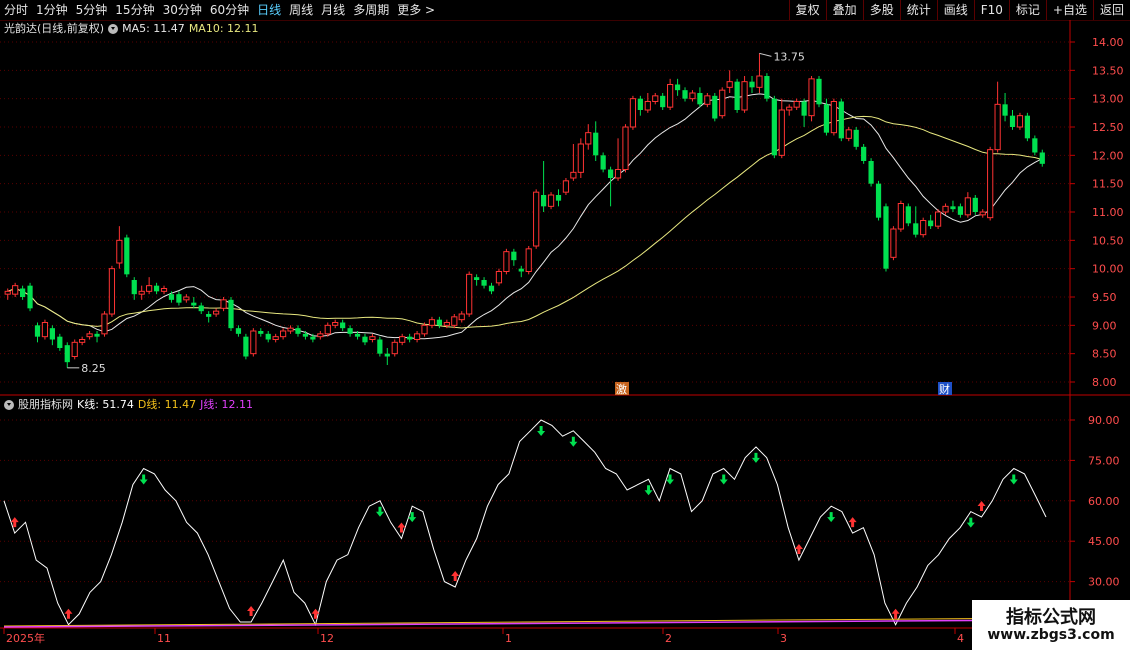 This screenshot has height=650, width=1130. I want to click on period-tab-4: 30分钟, so click(182, 10).